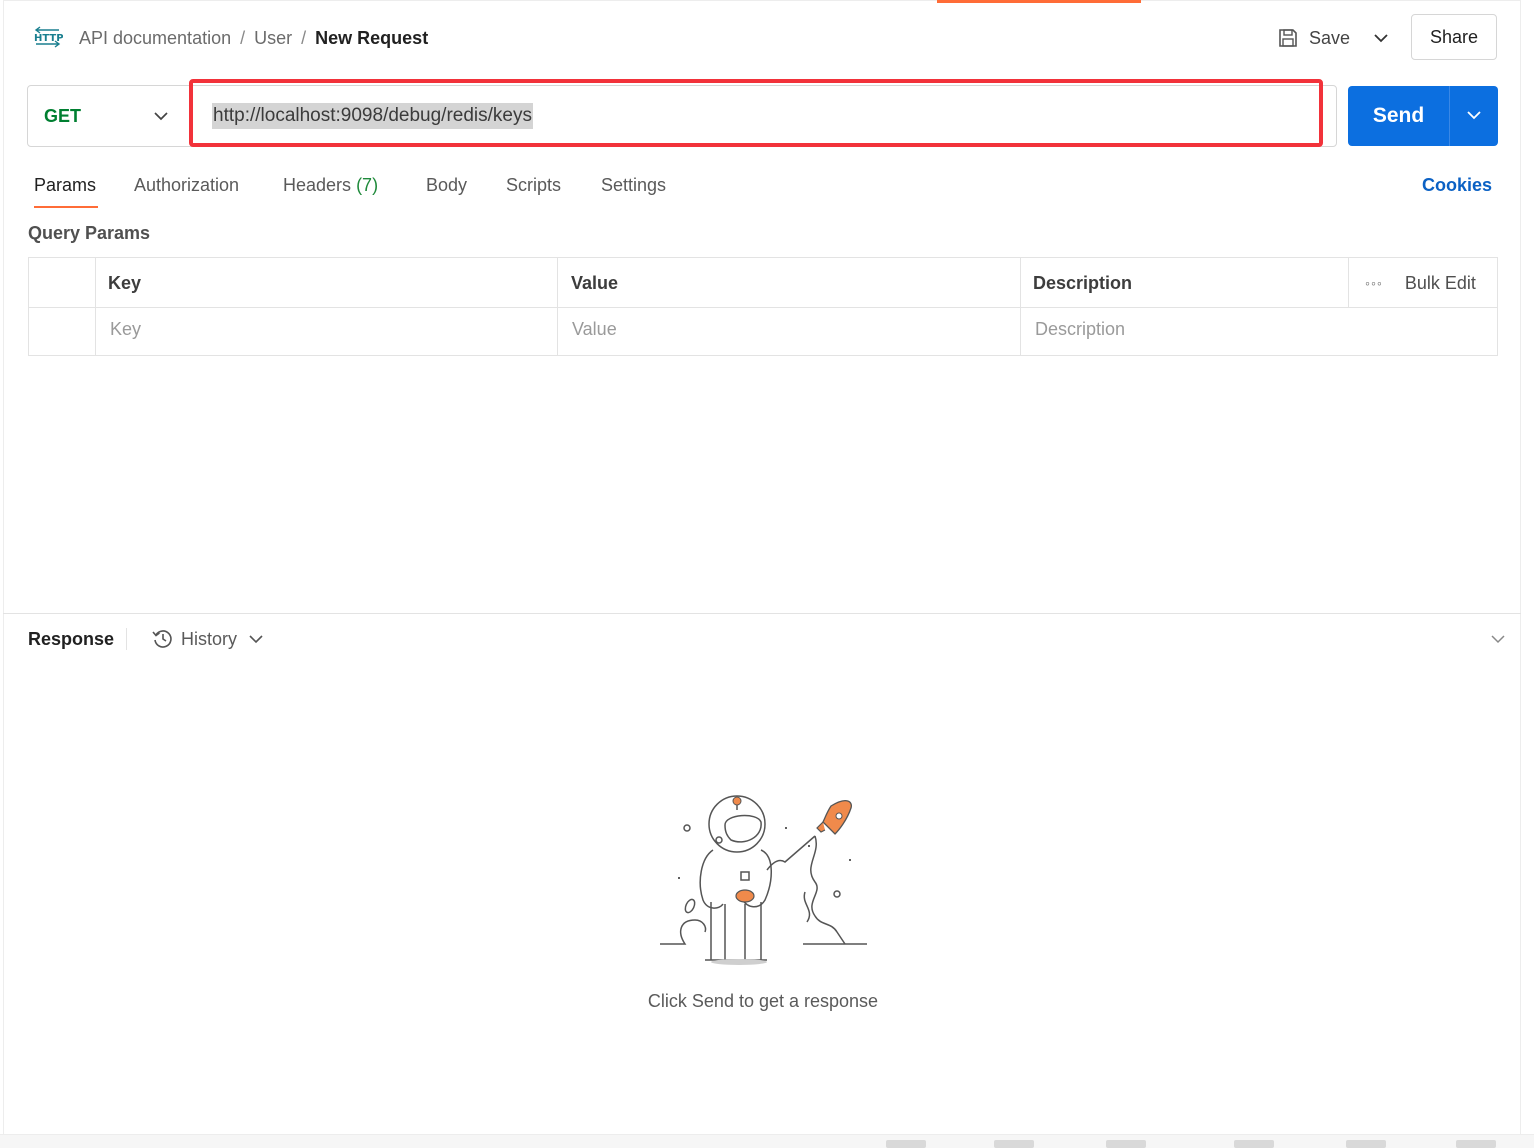 The width and height of the screenshot is (1534, 1148). I want to click on tab-underline, so click(66, 207).